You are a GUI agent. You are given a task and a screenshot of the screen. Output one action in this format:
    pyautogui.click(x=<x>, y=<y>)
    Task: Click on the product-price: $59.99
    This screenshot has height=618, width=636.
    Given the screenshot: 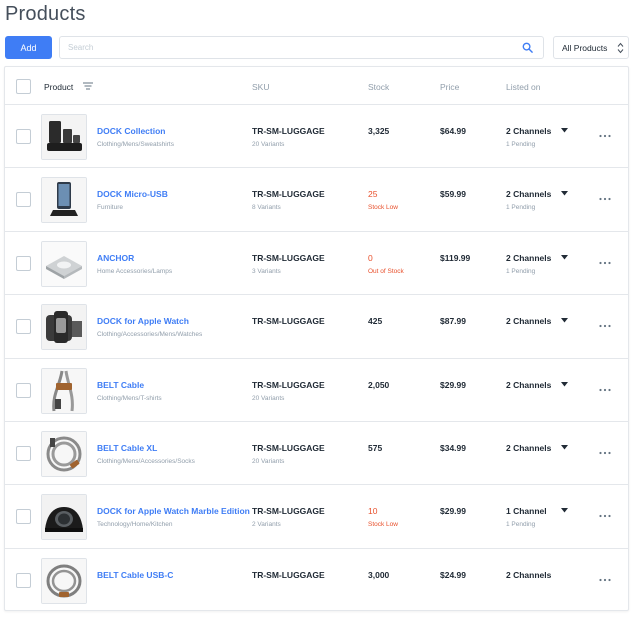 What is the action you would take?
    pyautogui.click(x=453, y=194)
    